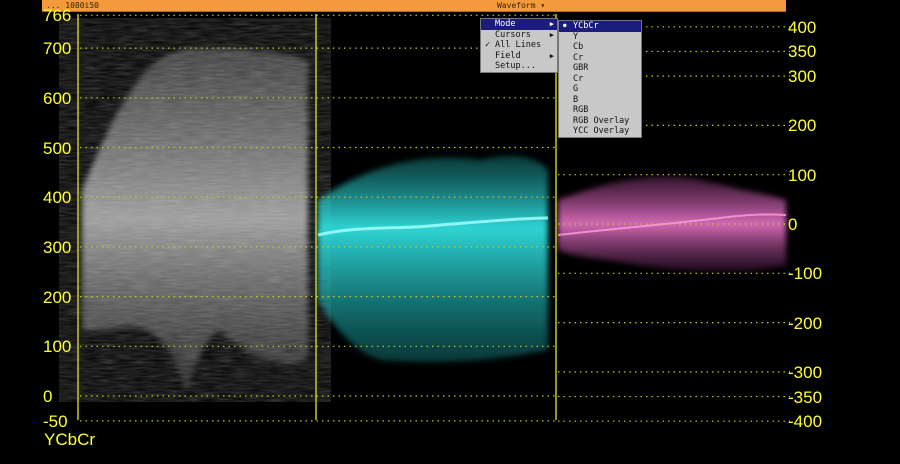  Describe the element at coordinates (600, 100) in the screenshot. I see `mode-option: B` at that location.